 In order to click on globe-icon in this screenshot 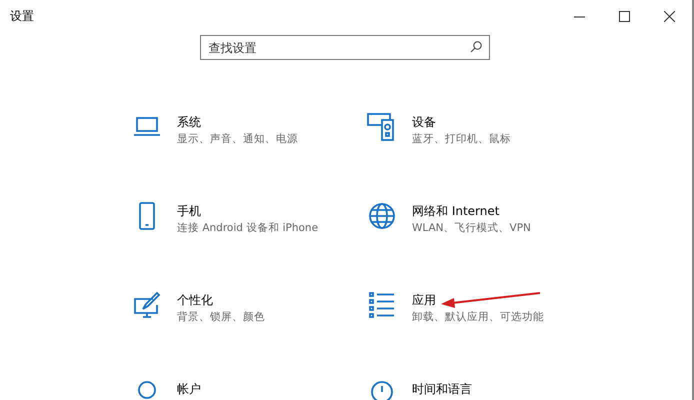, I will do `click(382, 216)`.